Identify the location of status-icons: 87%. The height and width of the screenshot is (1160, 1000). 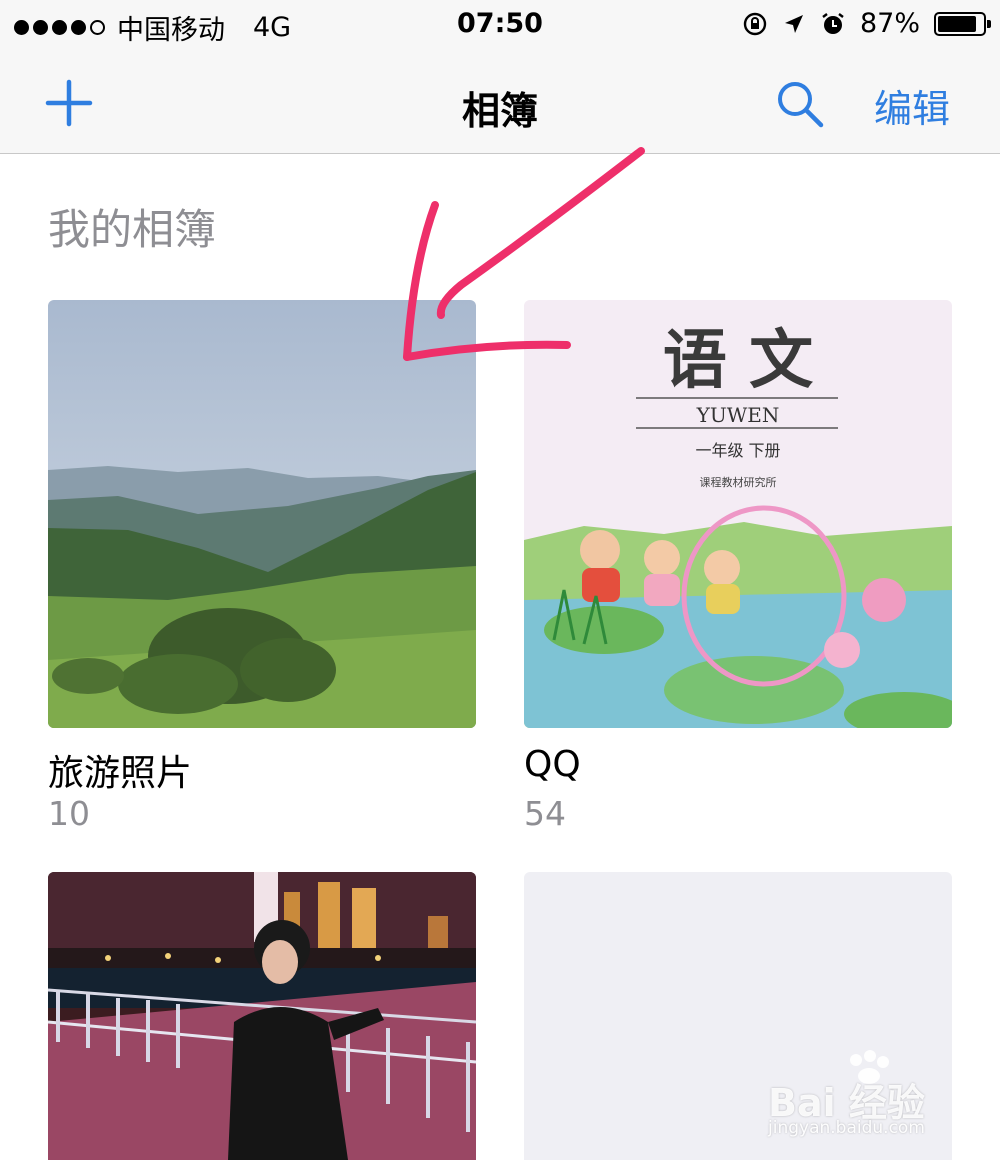
(866, 23).